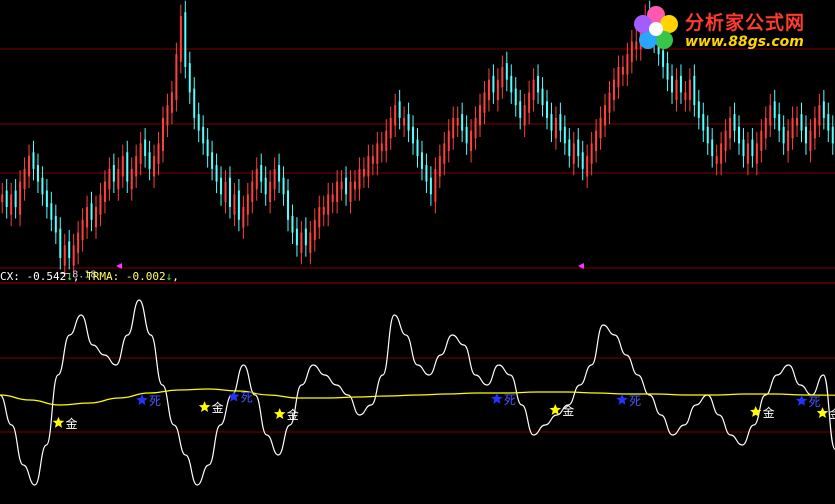 This screenshot has width=835, height=504. I want to click on flower-logo-icon, so click(656, 27).